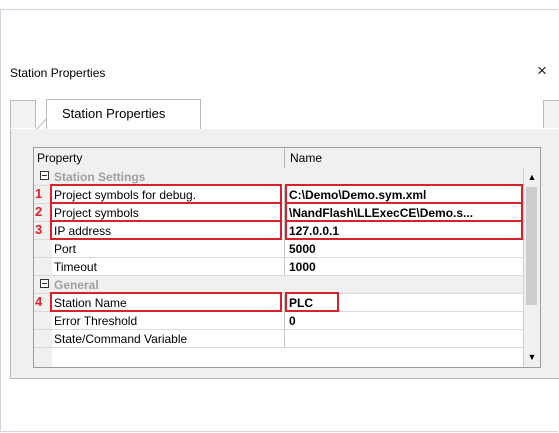  What do you see at coordinates (59, 158) in the screenshot?
I see `column-header-property: Property` at bounding box center [59, 158].